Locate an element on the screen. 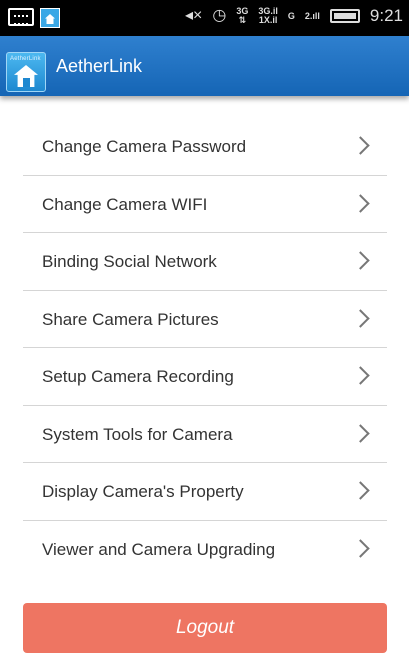 Image resolution: width=409 pixels, height=670 pixels. menu-item-share-camera-pictures: Share Camera Pictures is located at coordinates (205, 319).